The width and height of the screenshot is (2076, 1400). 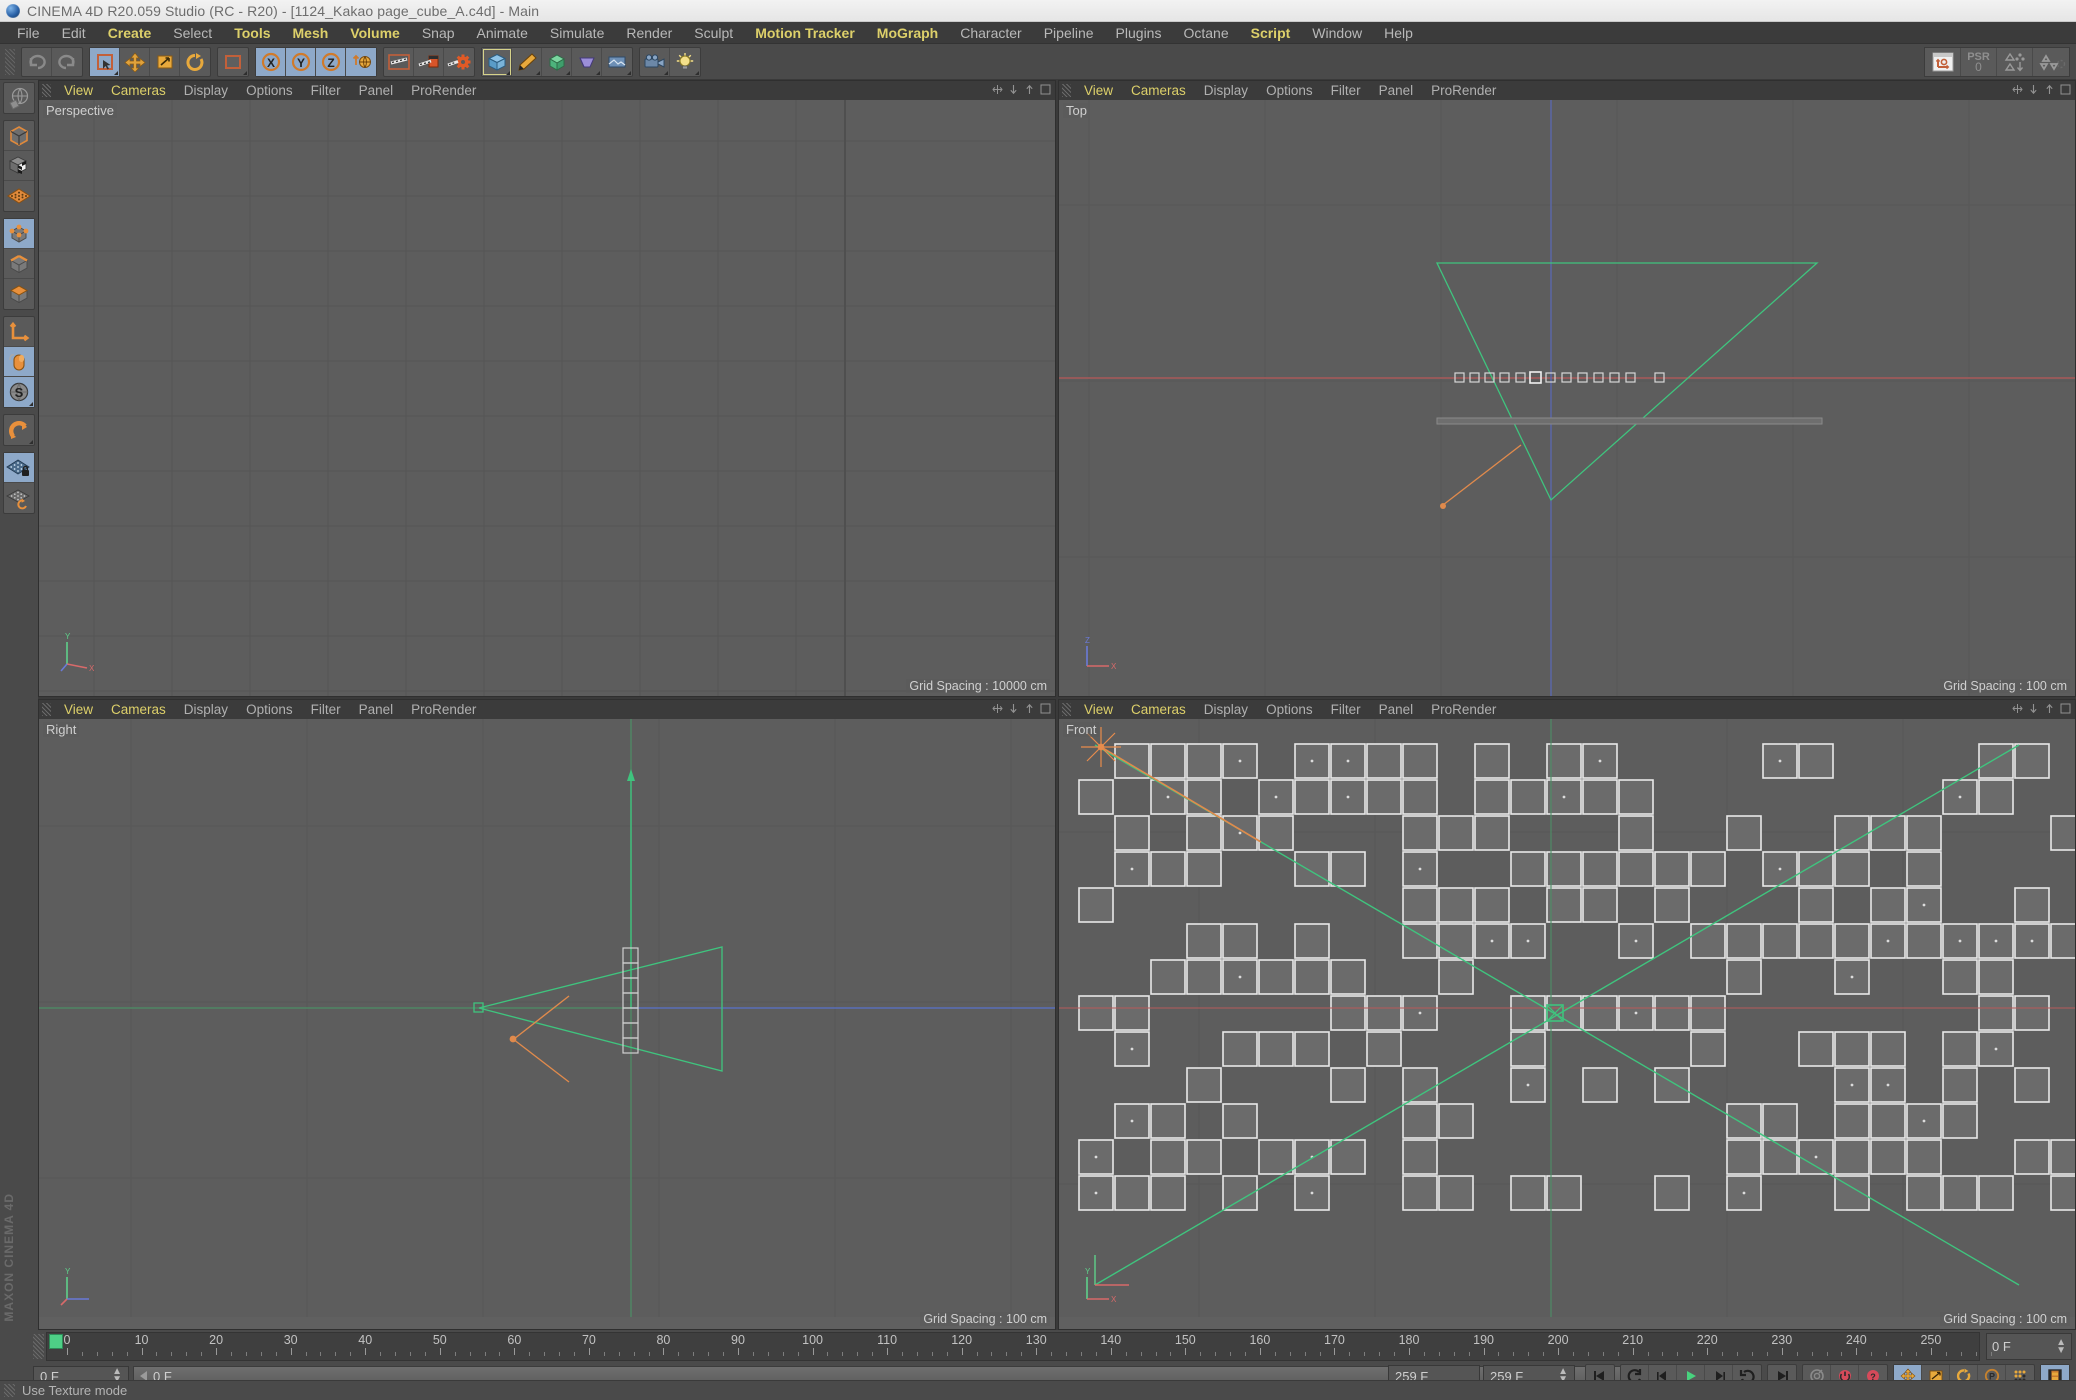 What do you see at coordinates (192, 33) in the screenshot?
I see `menu-item-select: Select` at bounding box center [192, 33].